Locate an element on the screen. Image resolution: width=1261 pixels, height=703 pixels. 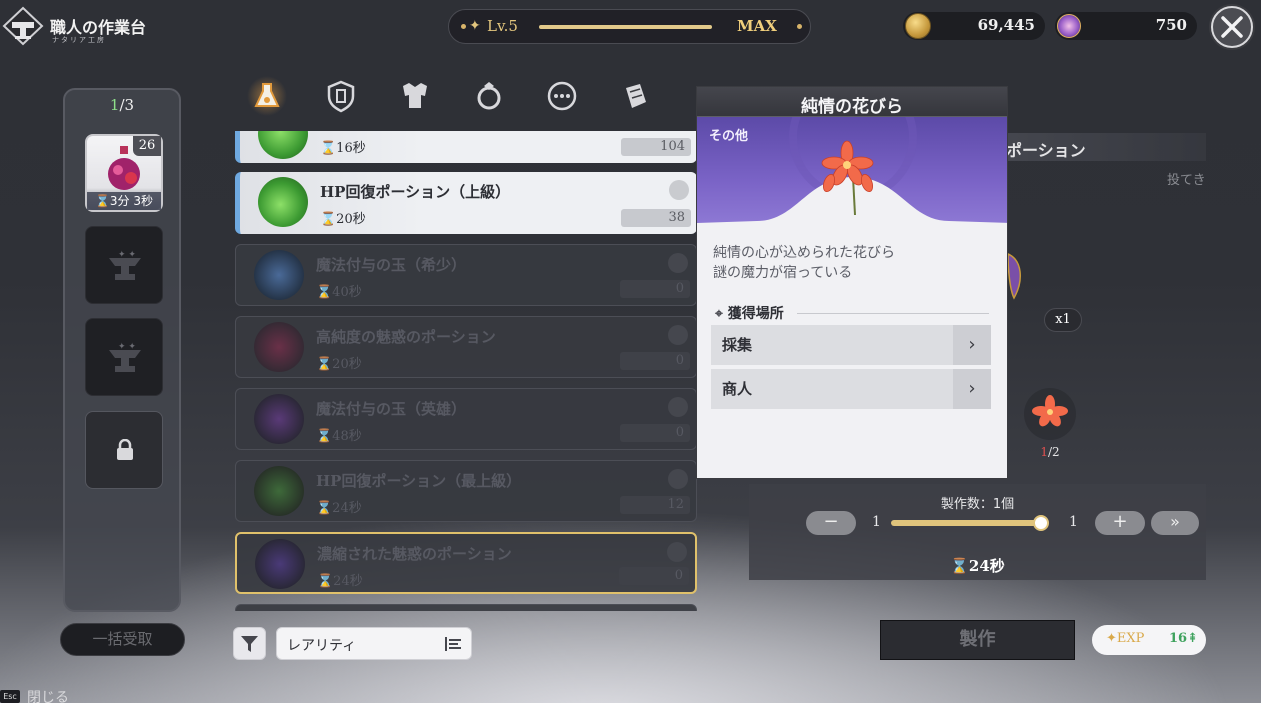
craft-quantity-panel: 製作数：1個 − 1 1 + » ⌛24秒 is located at coordinates (977, 532).